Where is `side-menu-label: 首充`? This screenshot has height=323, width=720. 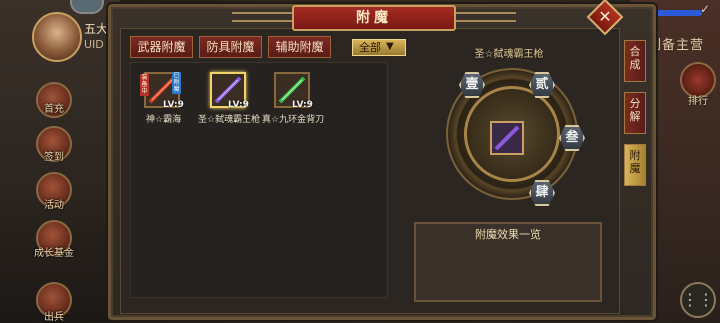
side-menu-label: 首充 is located at coordinates (54, 109).